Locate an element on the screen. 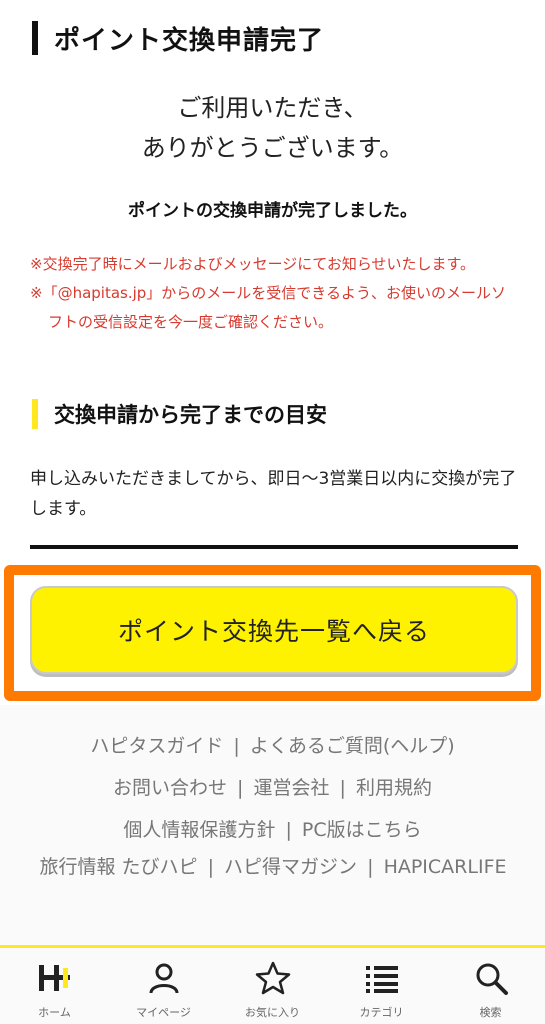  tab-label: 検索 is located at coordinates (490, 1012).